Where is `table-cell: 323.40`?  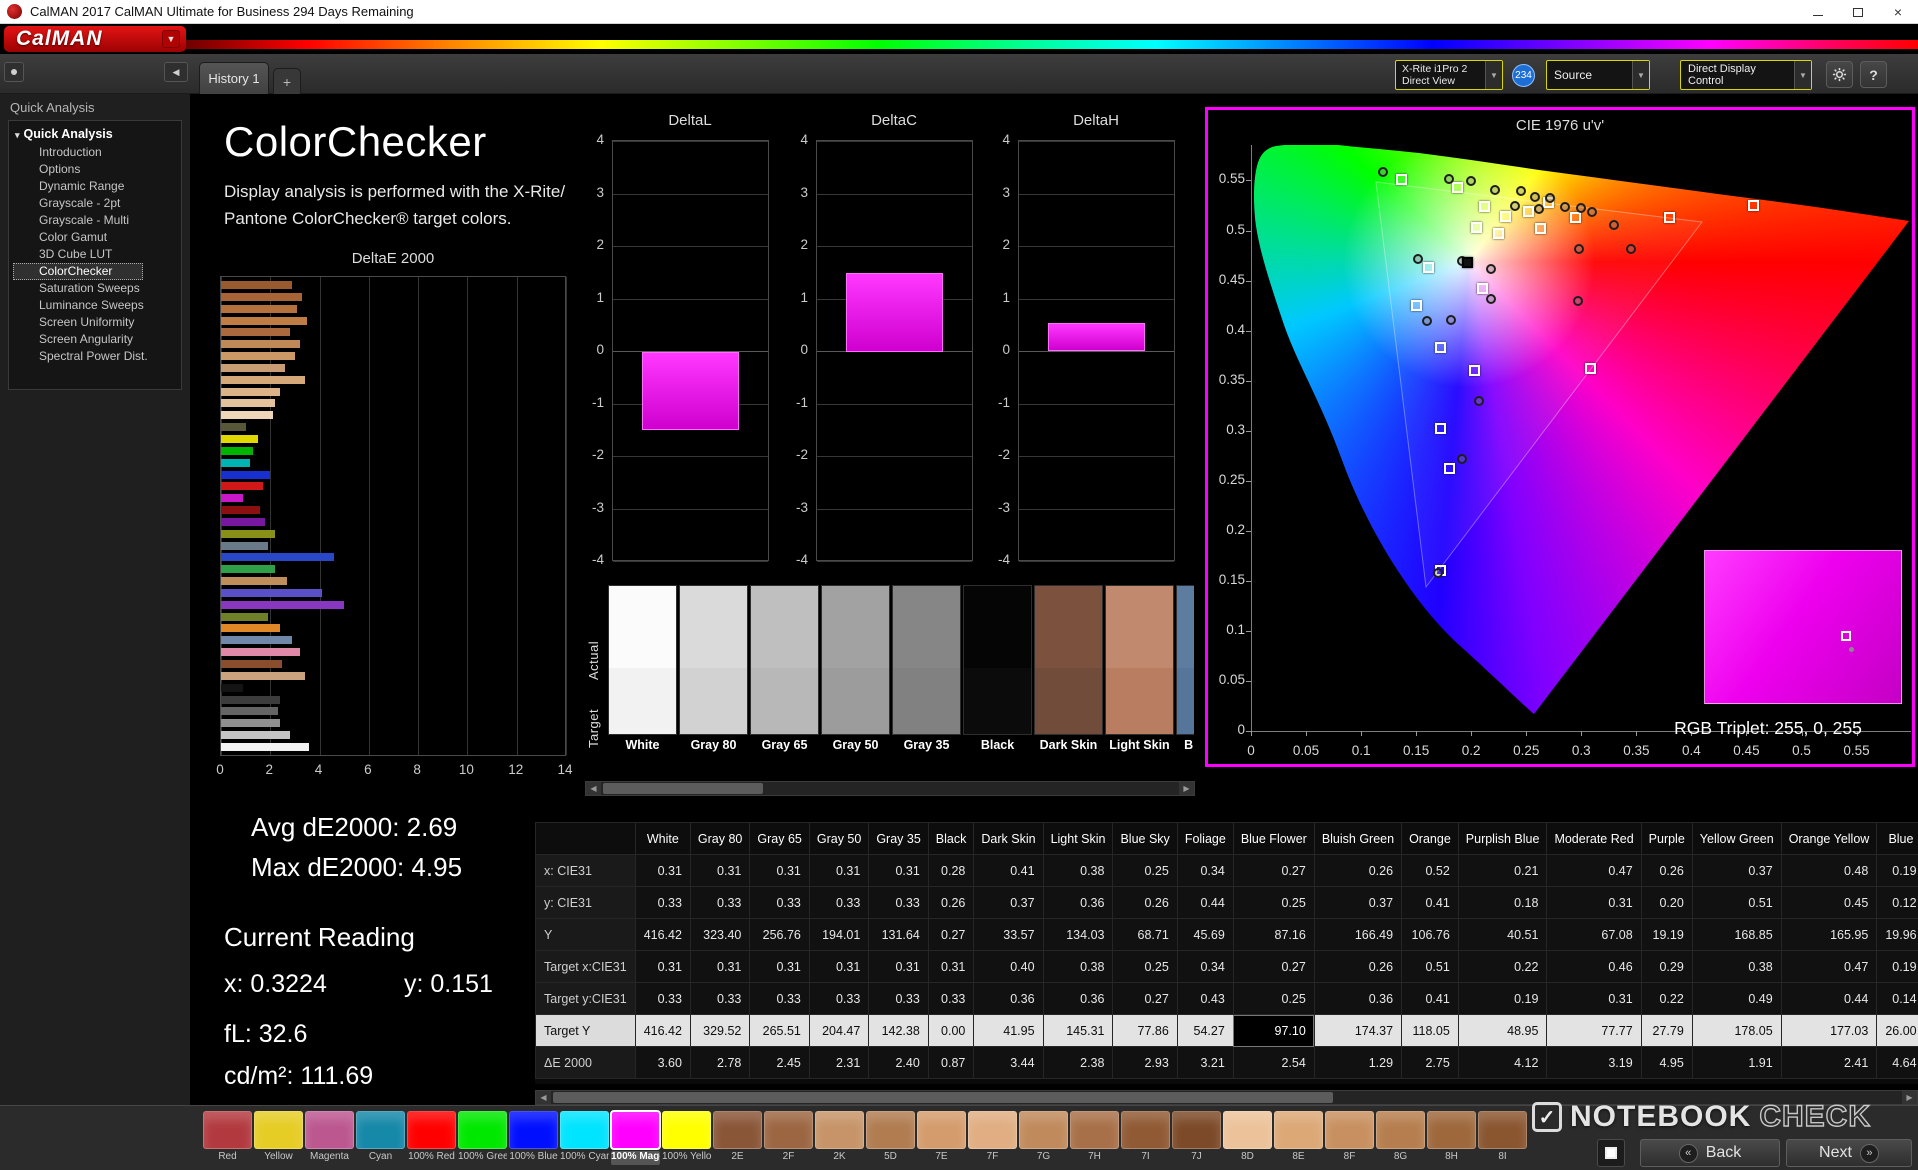 table-cell: 323.40 is located at coordinates (720, 934).